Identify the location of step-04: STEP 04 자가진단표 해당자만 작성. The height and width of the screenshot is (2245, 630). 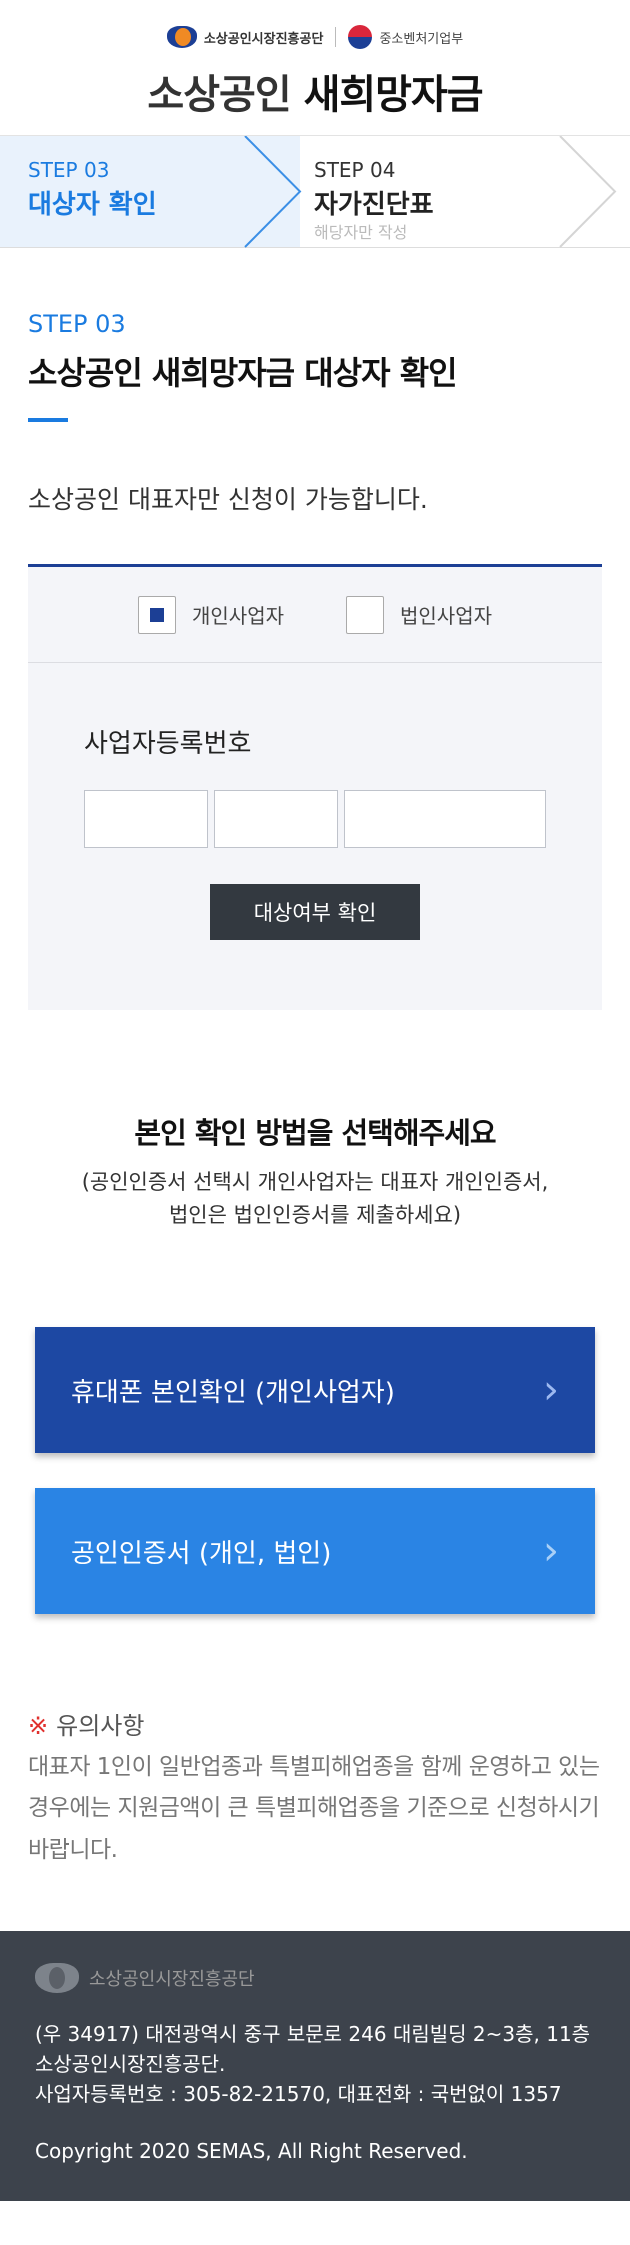
(374, 200).